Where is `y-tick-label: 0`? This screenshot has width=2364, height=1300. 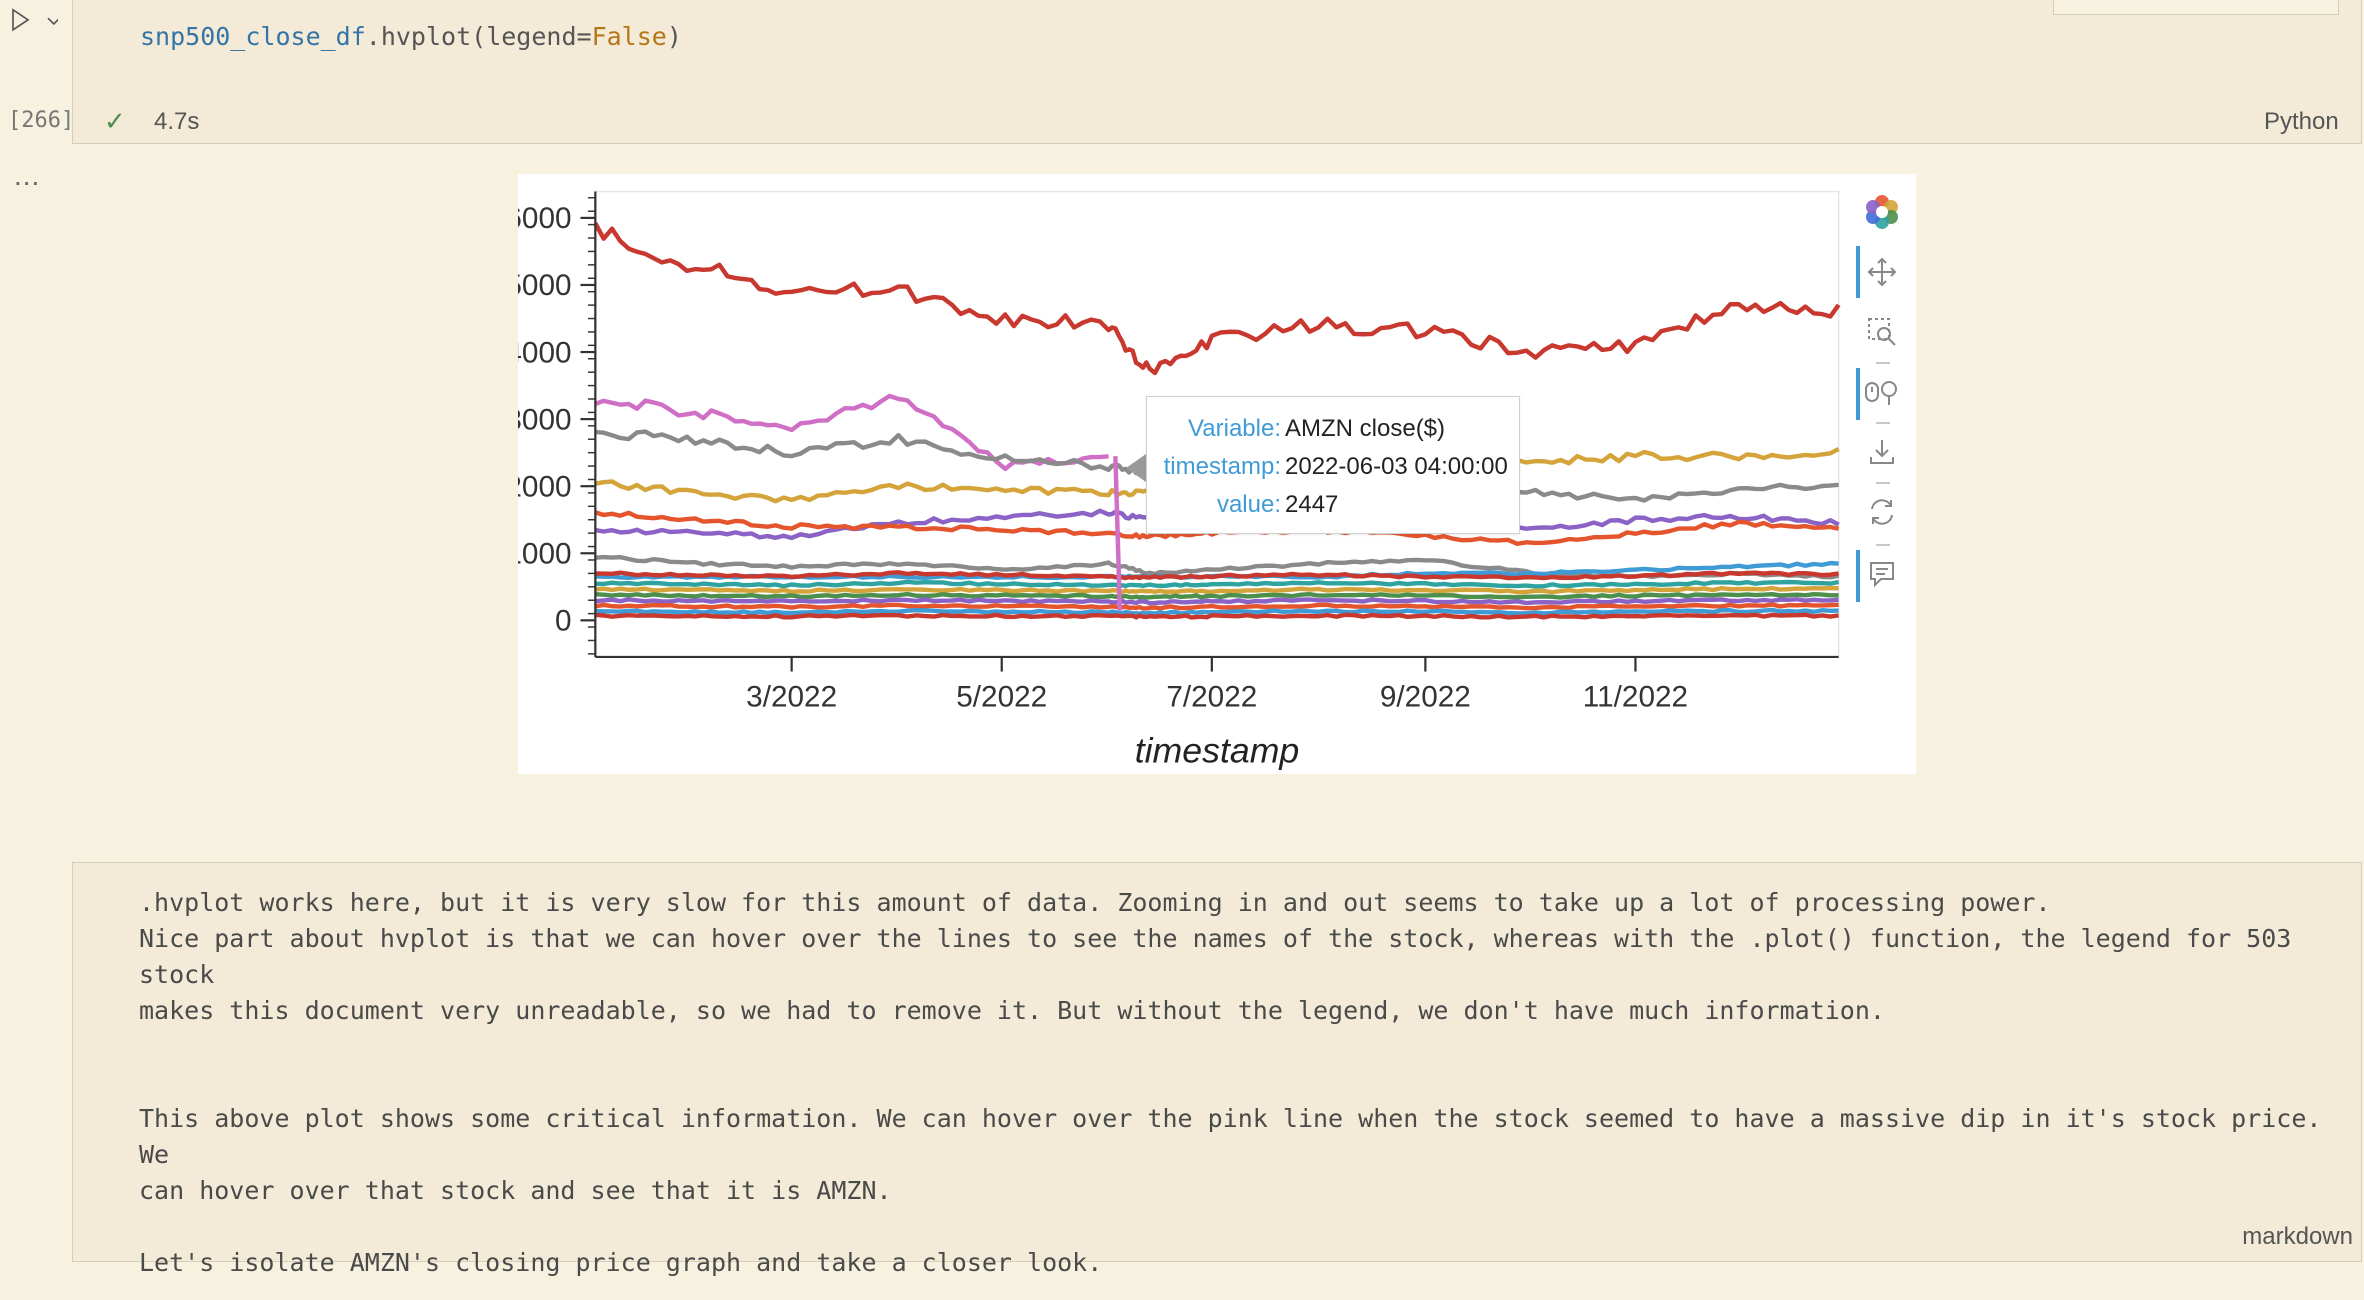 y-tick-label: 0 is located at coordinates (563, 621).